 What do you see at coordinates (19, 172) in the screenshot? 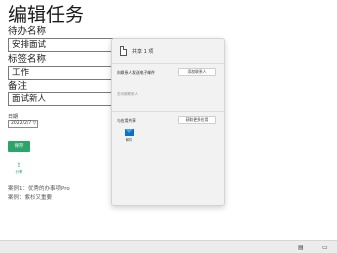
I see `share-label: 分享` at bounding box center [19, 172].